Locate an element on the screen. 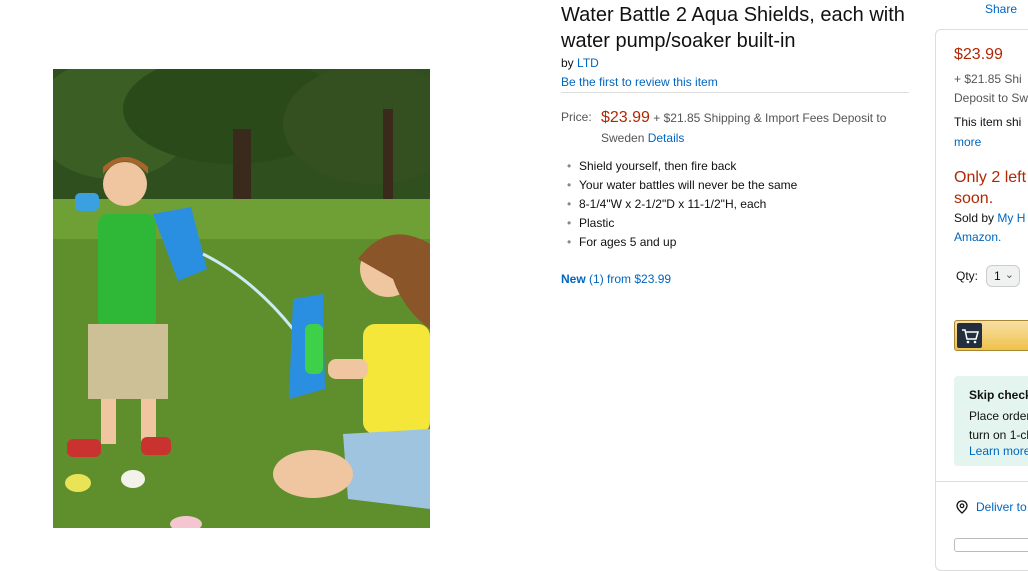 The width and height of the screenshot is (1028, 571). new-label: New is located at coordinates (573, 279).